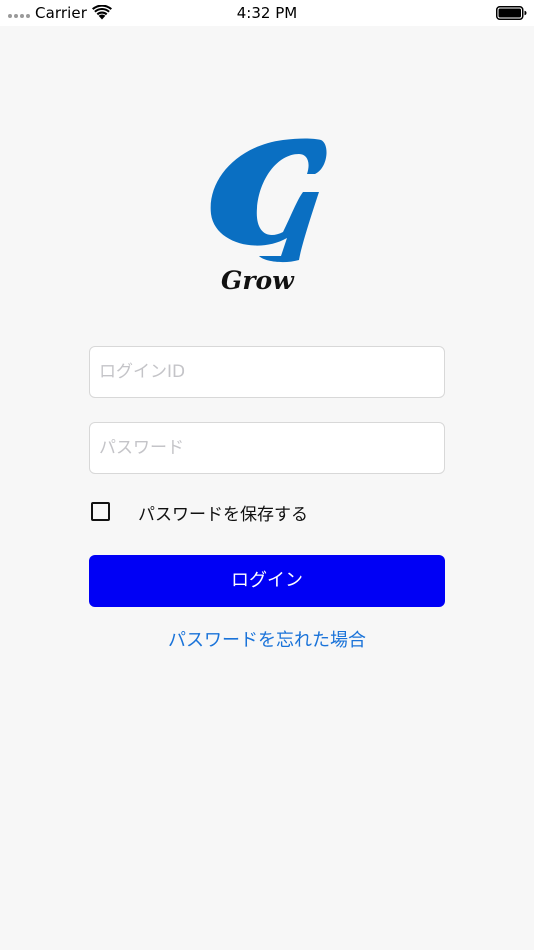  I want to click on battery-icon, so click(511, 13).